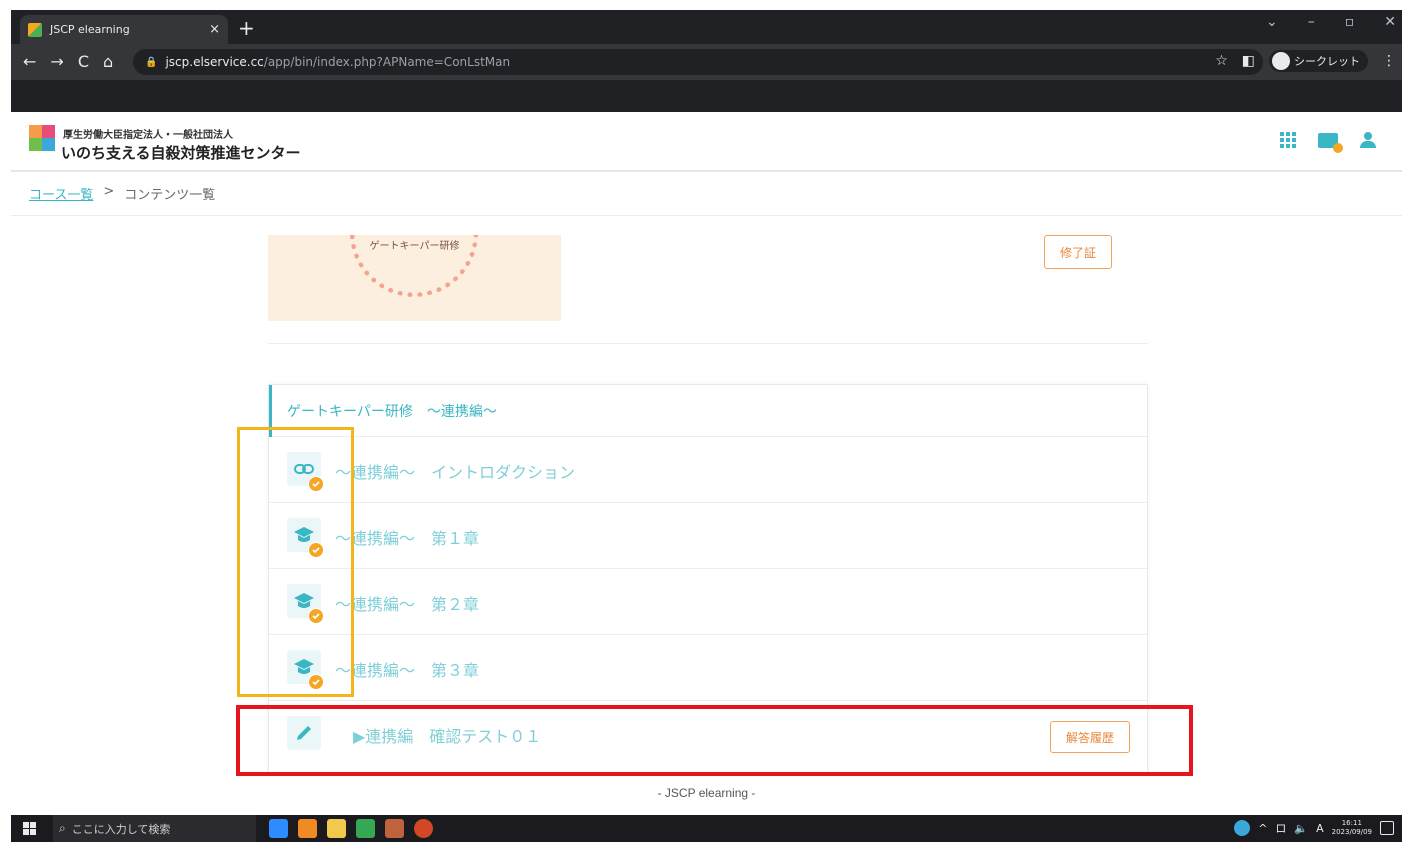 The height and width of the screenshot is (842, 1402). Describe the element at coordinates (181, 153) in the screenshot. I see `org-name: いのち支える自殺対策推進センター` at that location.